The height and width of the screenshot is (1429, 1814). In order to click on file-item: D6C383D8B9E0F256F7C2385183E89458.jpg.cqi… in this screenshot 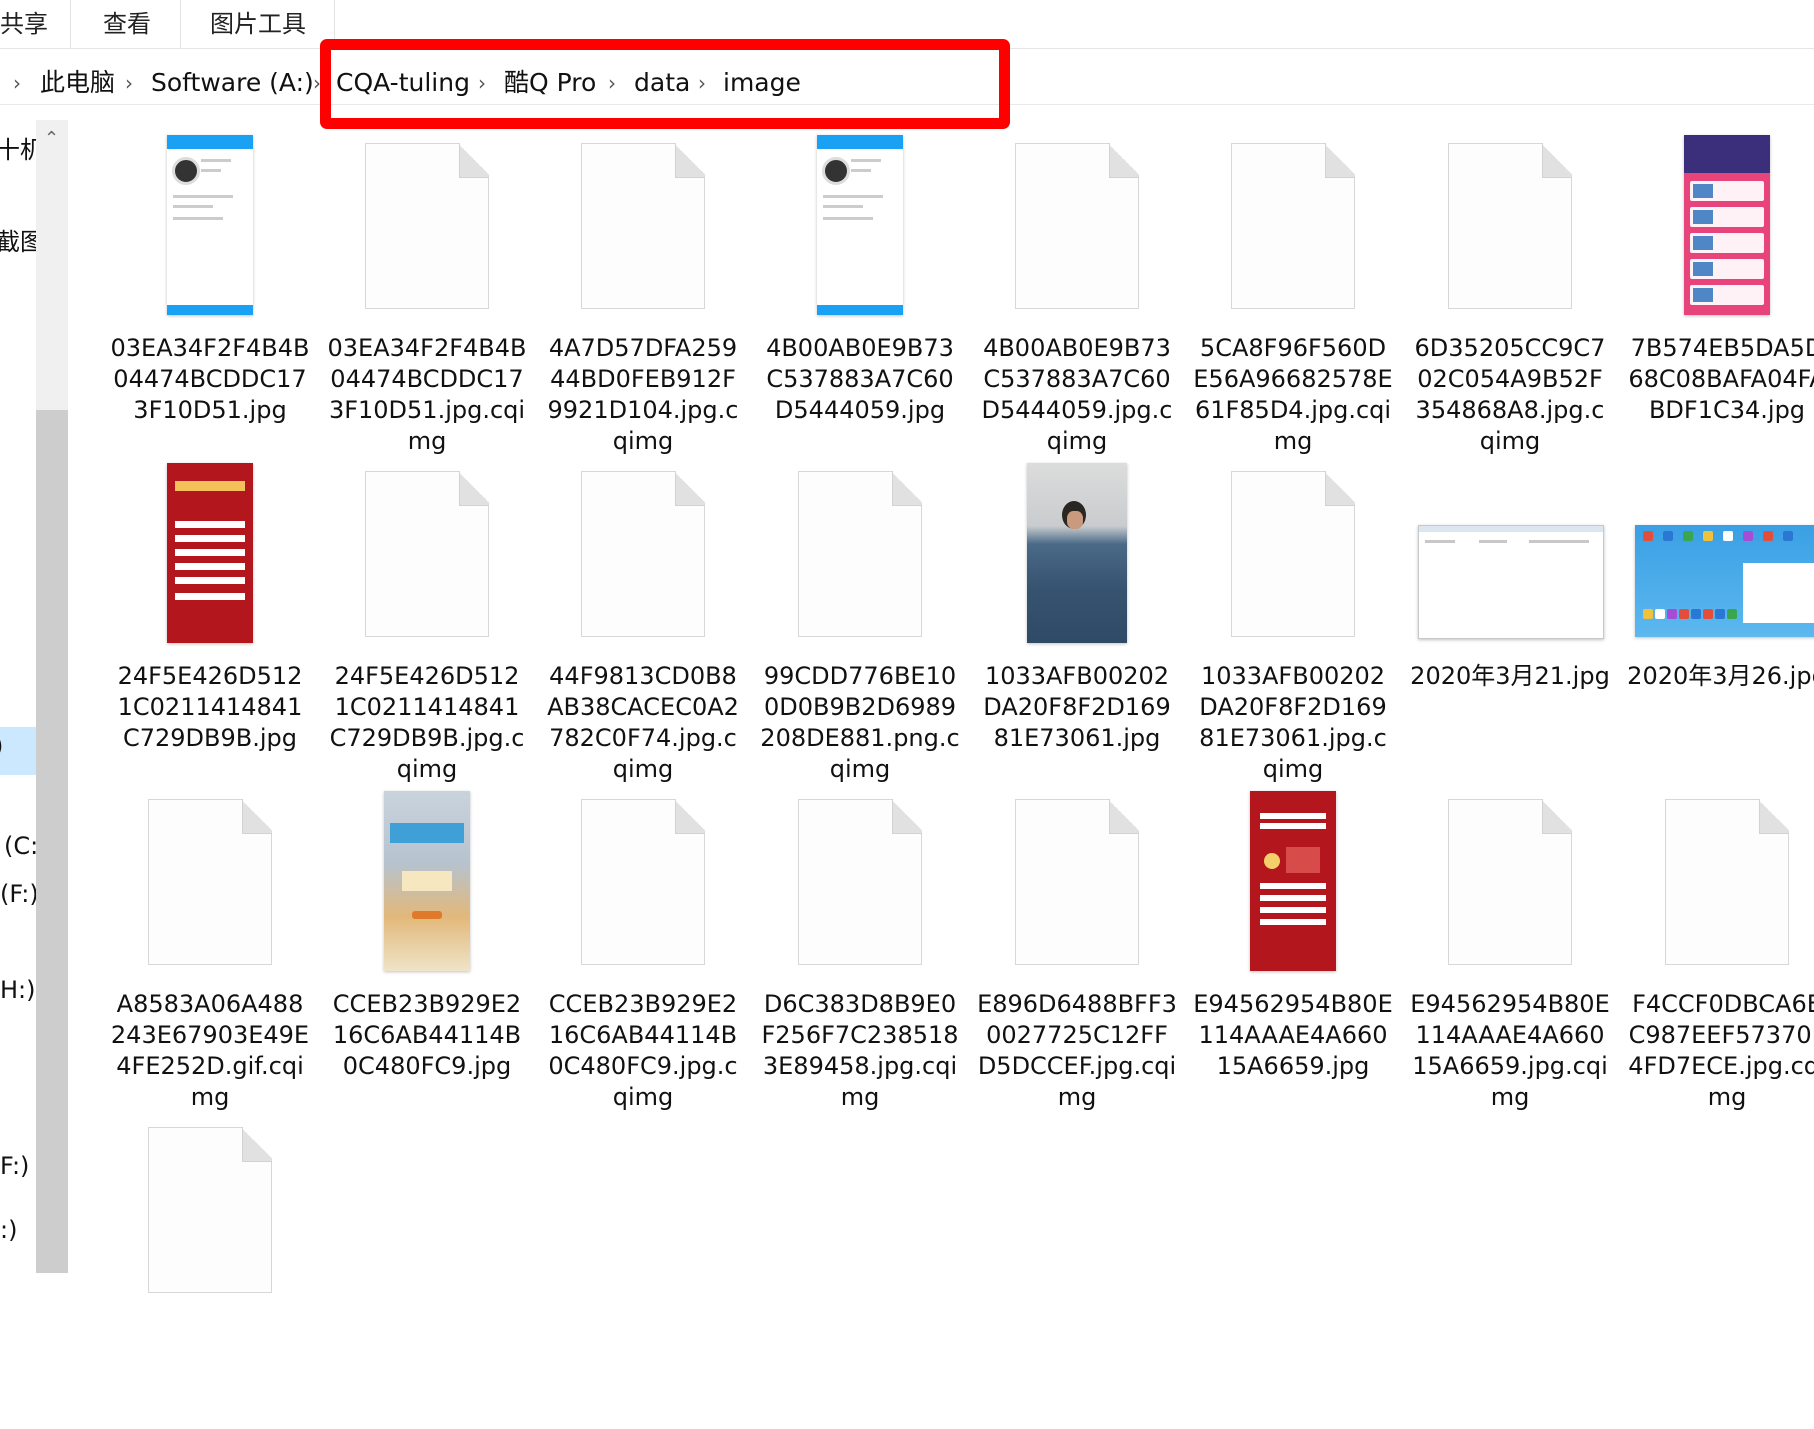, I will do `click(860, 951)`.